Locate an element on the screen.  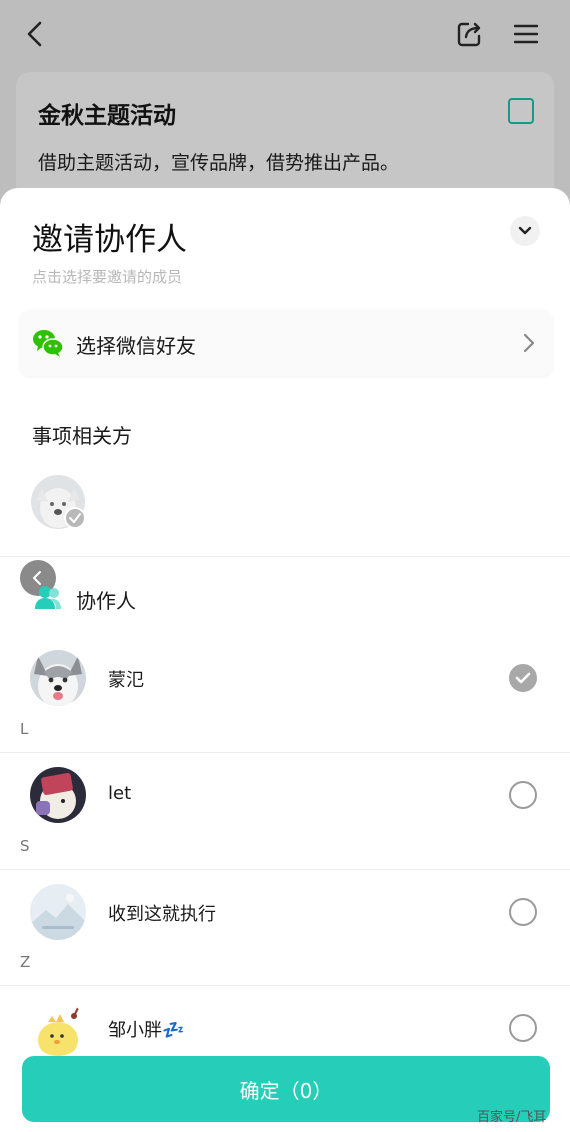
member-name: 蒙氾 is located at coordinates (126, 680).